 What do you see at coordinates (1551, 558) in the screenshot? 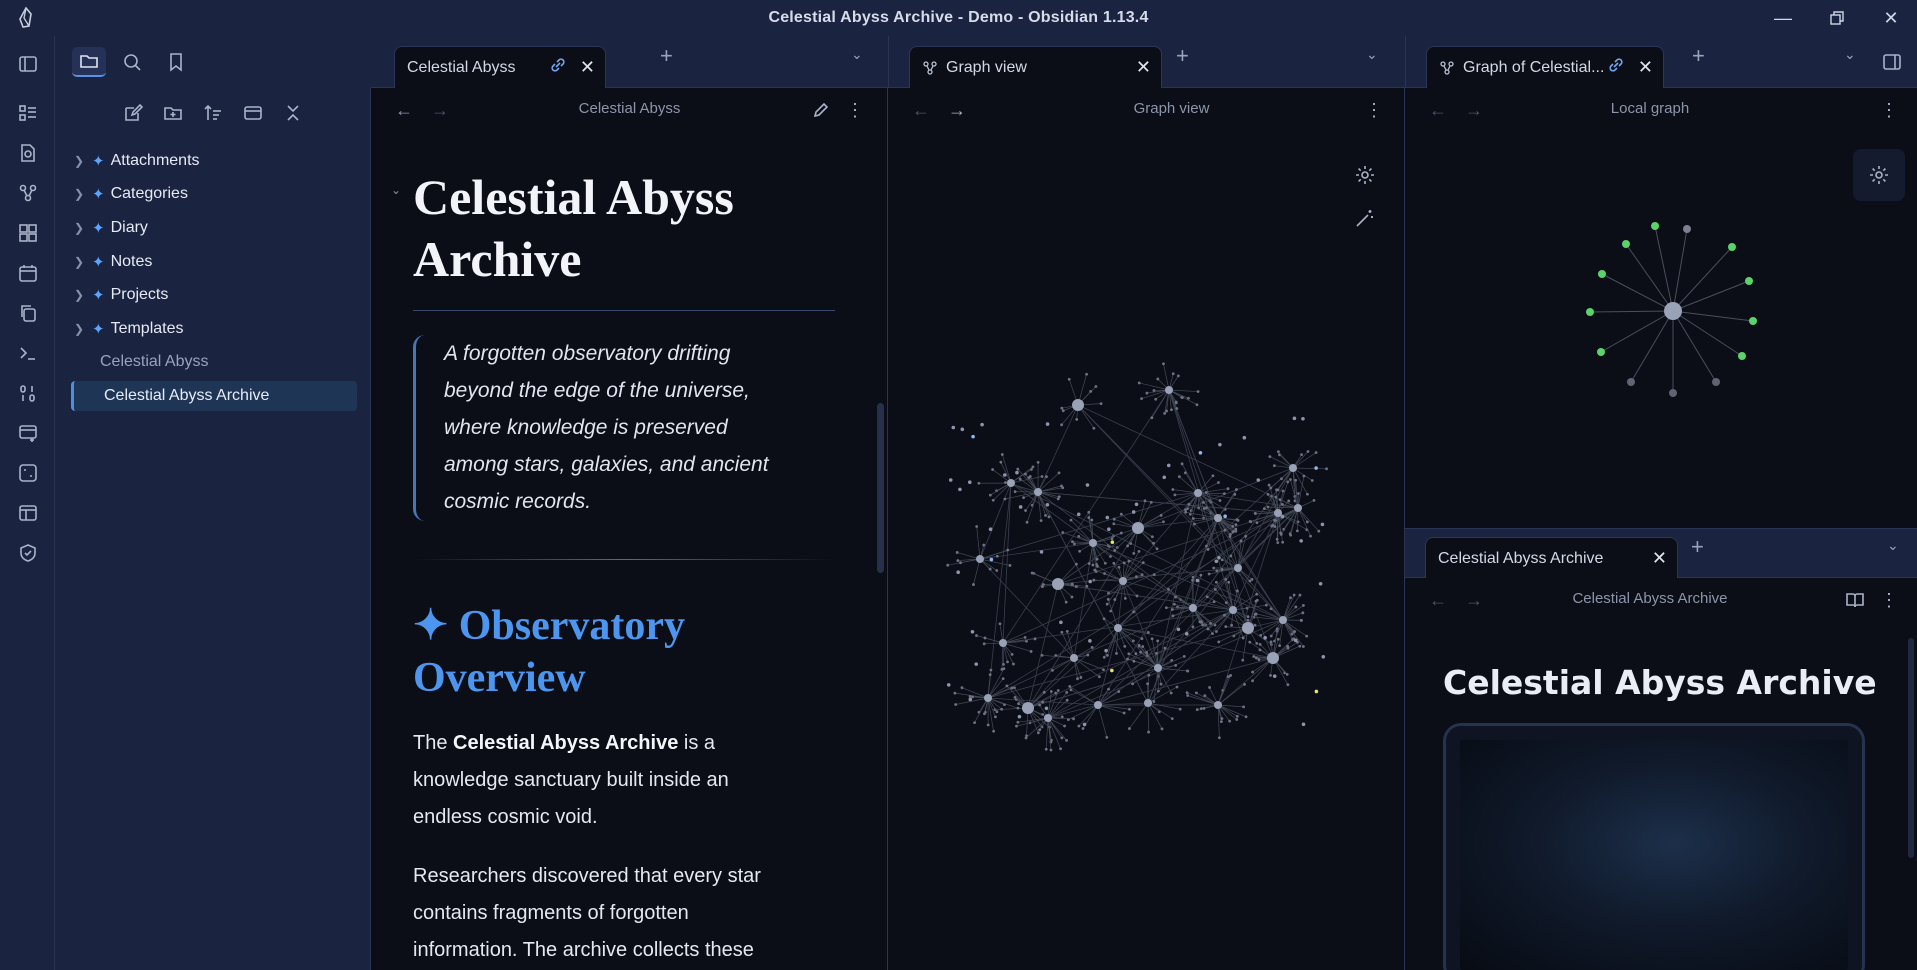
I see `tab-celestial-abyss-archive: Celestial Abyss Archive ✕` at bounding box center [1551, 558].